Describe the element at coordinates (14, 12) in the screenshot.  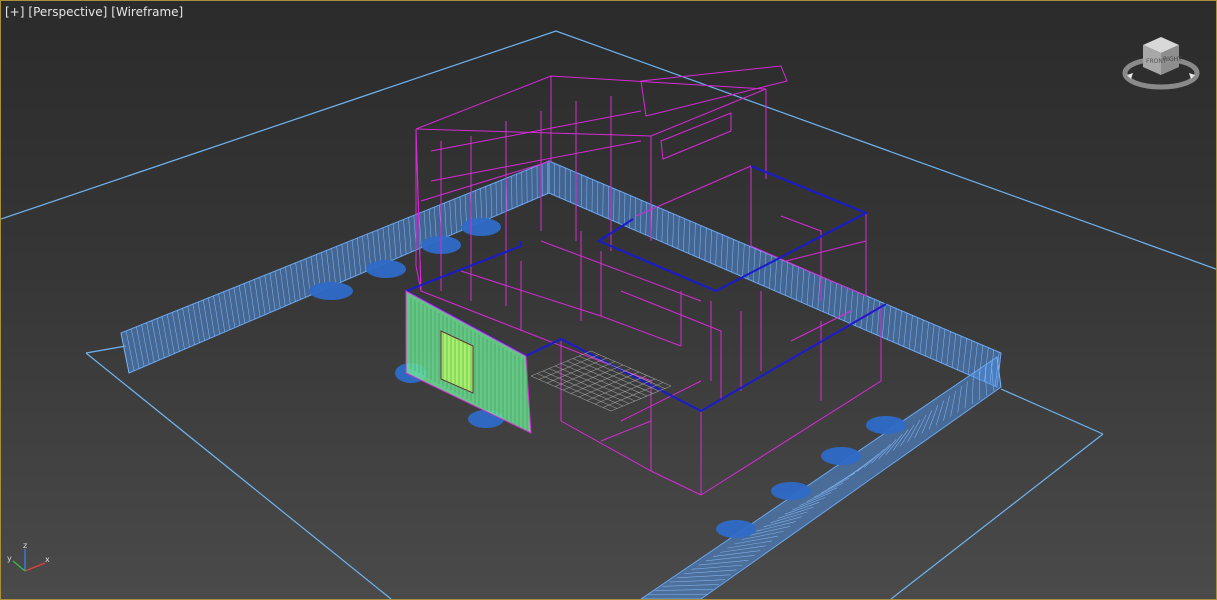
I see `viewport-menu-label: [+]` at that location.